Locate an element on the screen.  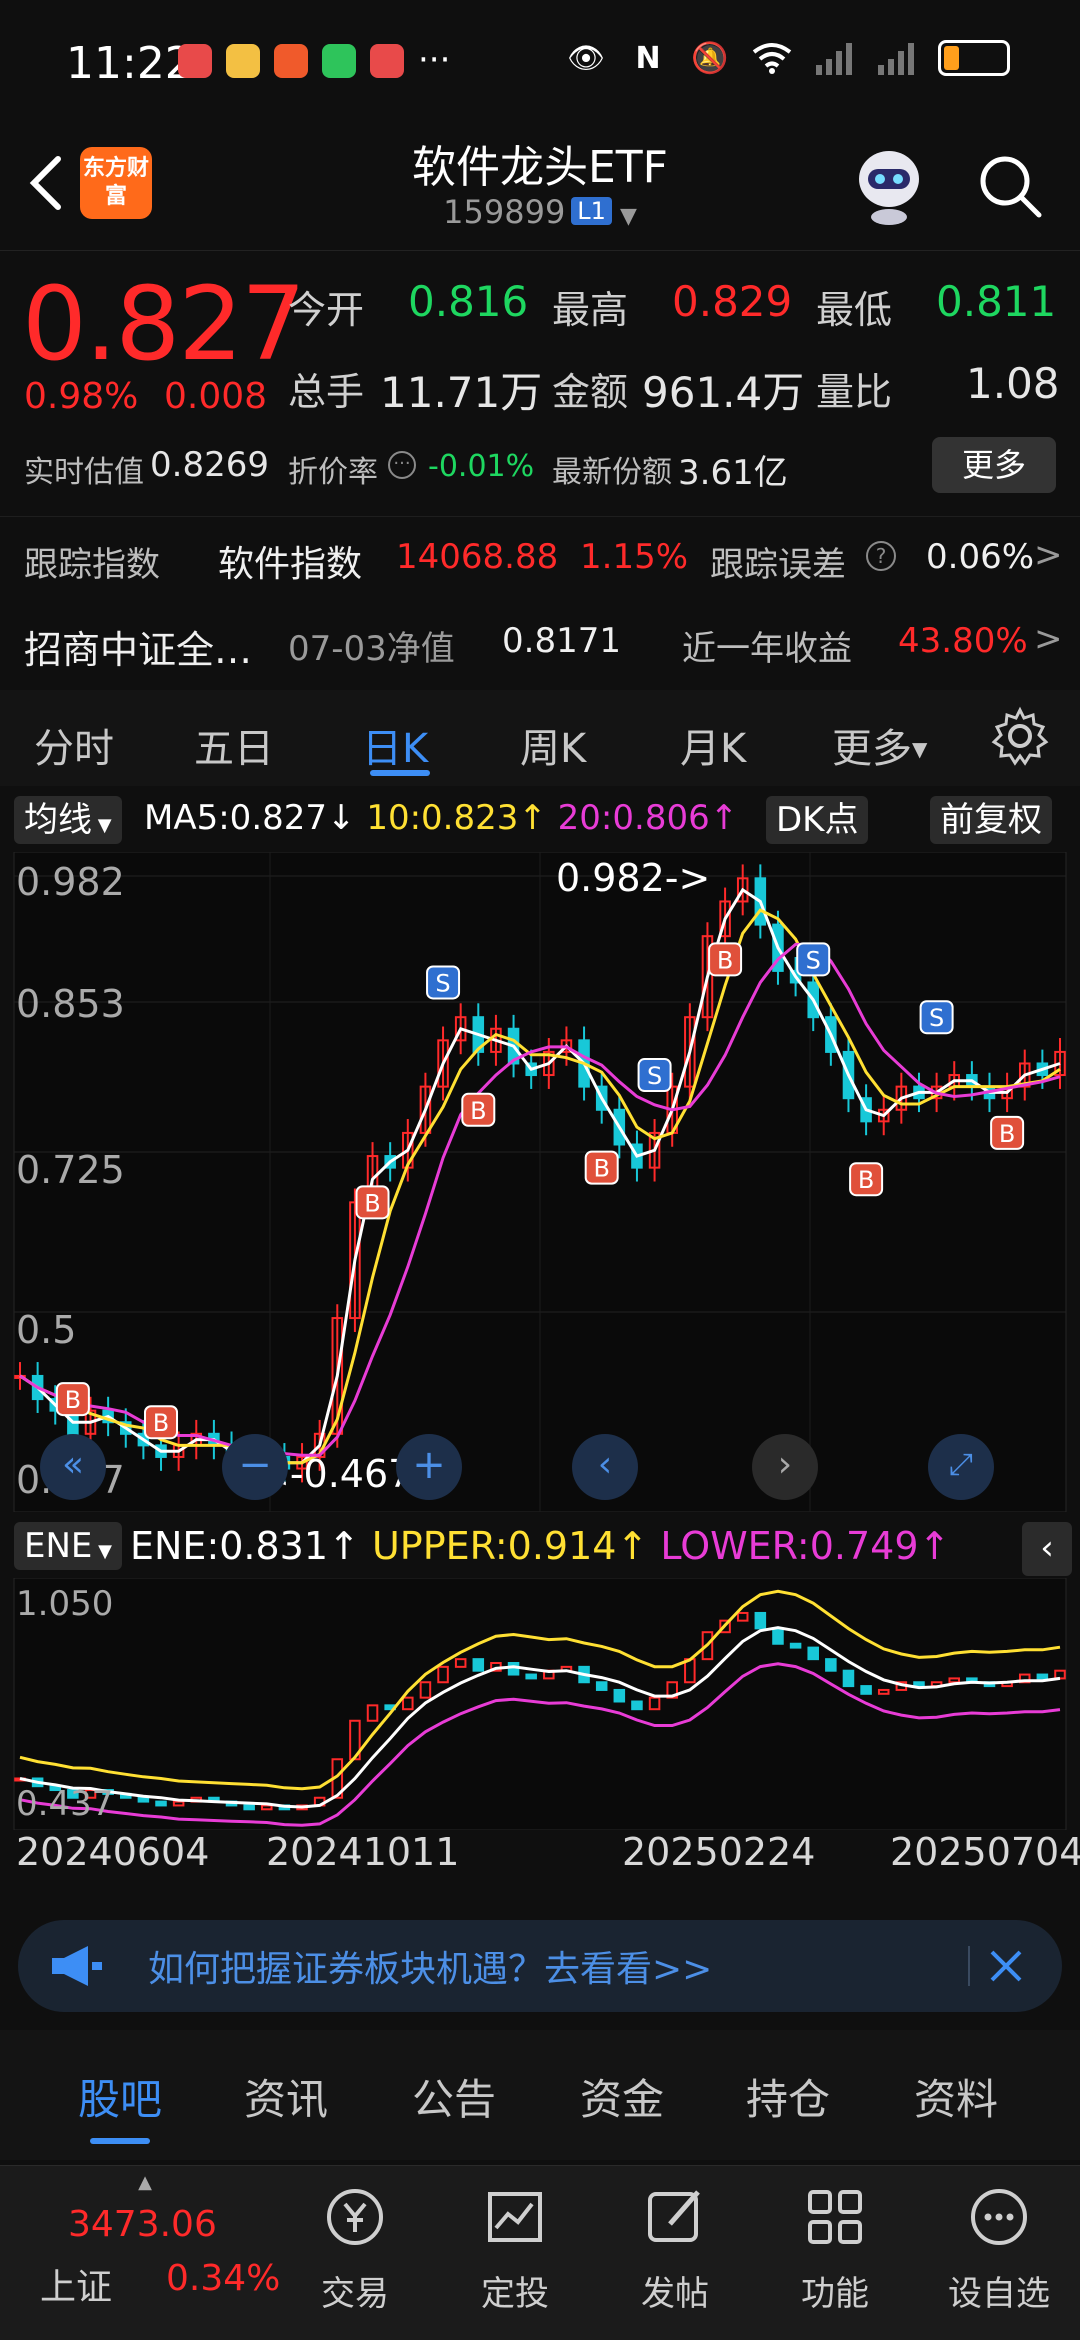
tab-news: 资讯 is located at coordinates (286, 2096).